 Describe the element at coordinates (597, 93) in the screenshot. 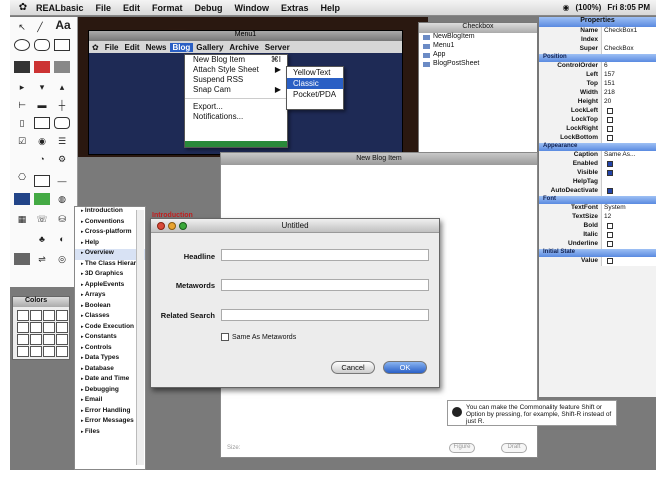

I see `property-row: Width 218` at that location.